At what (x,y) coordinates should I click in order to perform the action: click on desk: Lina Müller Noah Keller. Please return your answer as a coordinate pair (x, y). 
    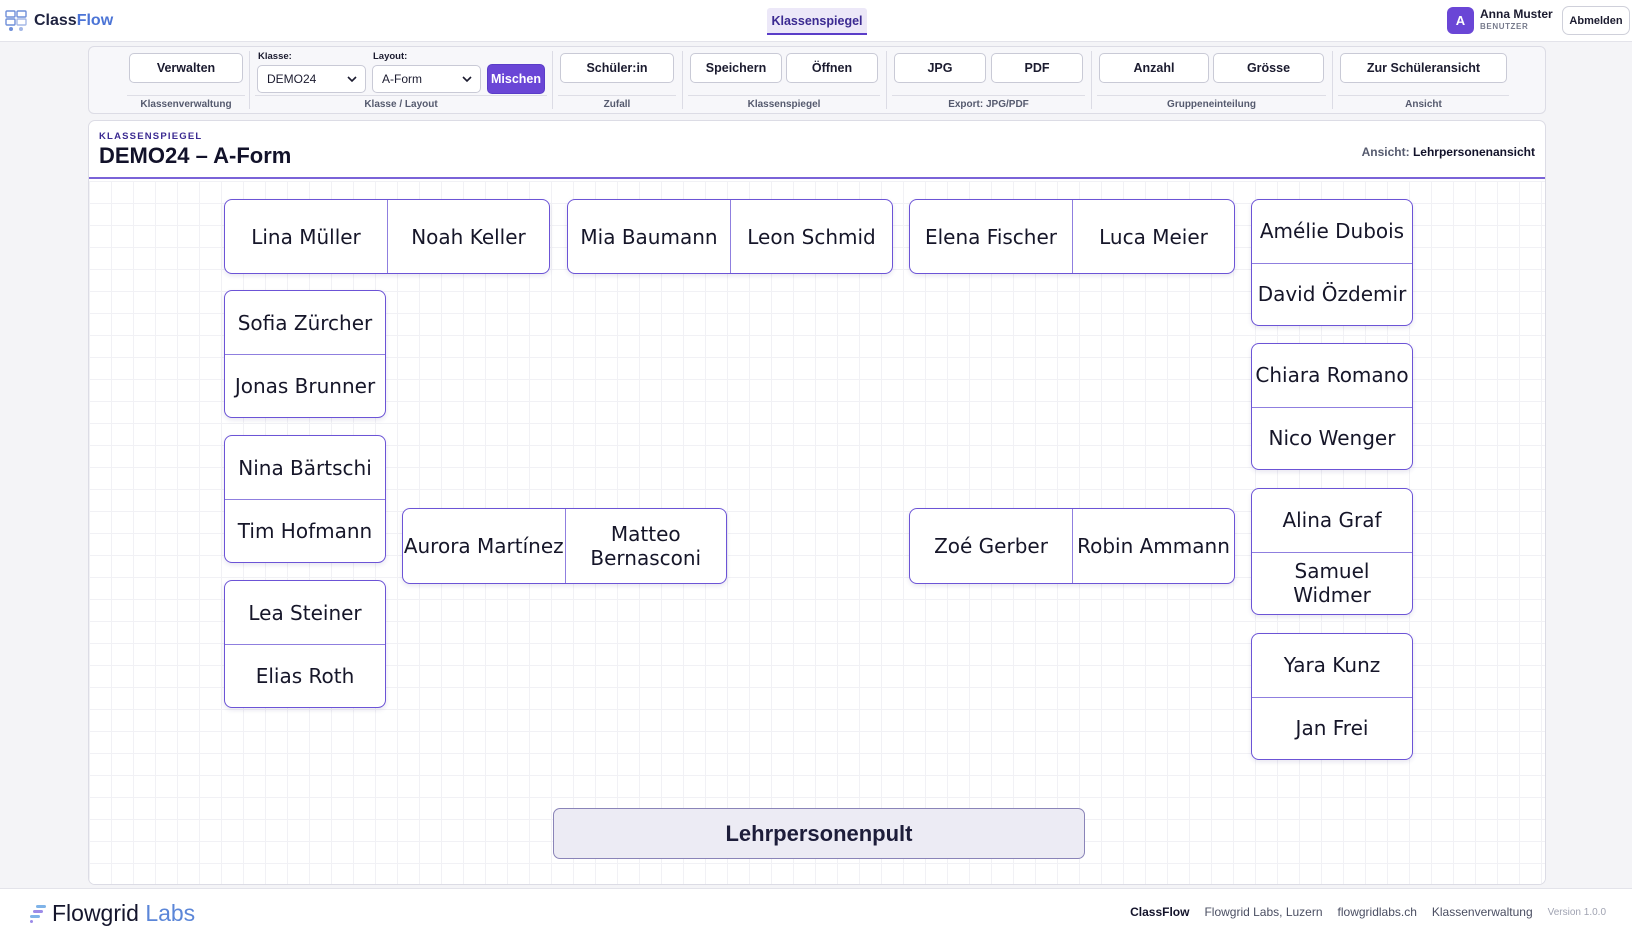
    Looking at the image, I should click on (387, 236).